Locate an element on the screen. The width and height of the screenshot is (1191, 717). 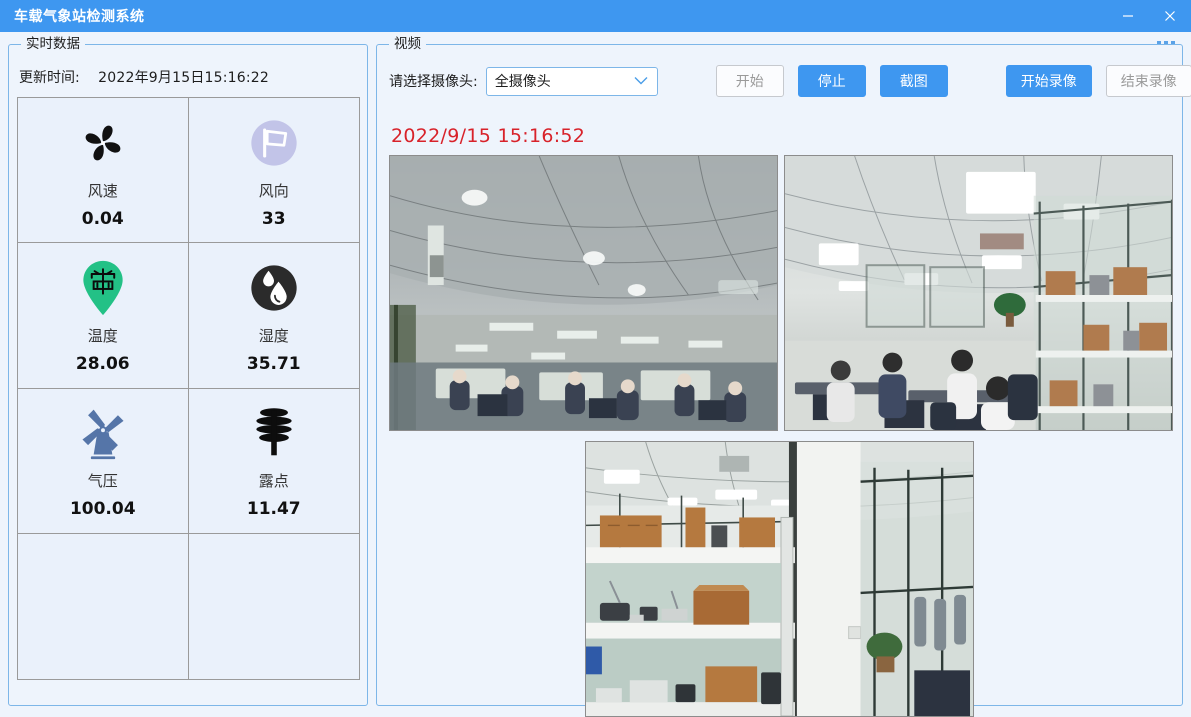
start-recording-button: 开始录像 is located at coordinates (1048, 81).